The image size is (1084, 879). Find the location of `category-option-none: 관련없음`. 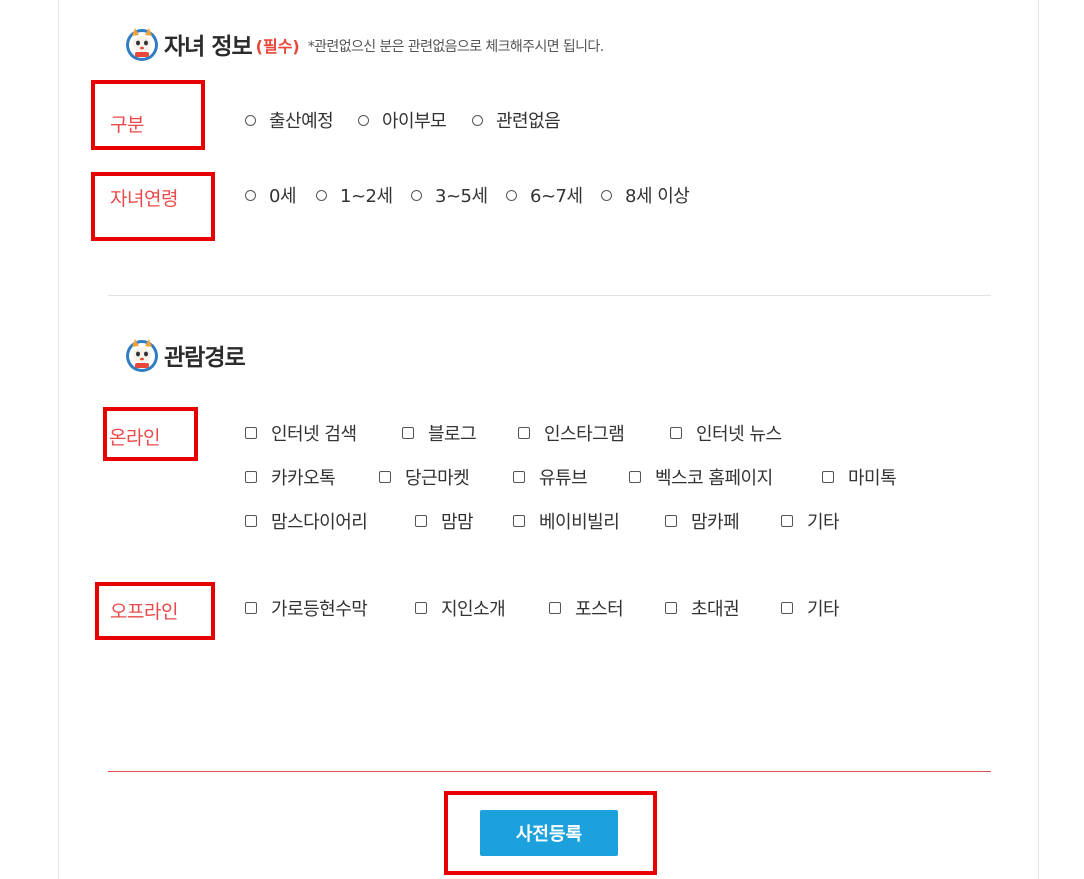

category-option-none: 관련없음 is located at coordinates (516, 120).